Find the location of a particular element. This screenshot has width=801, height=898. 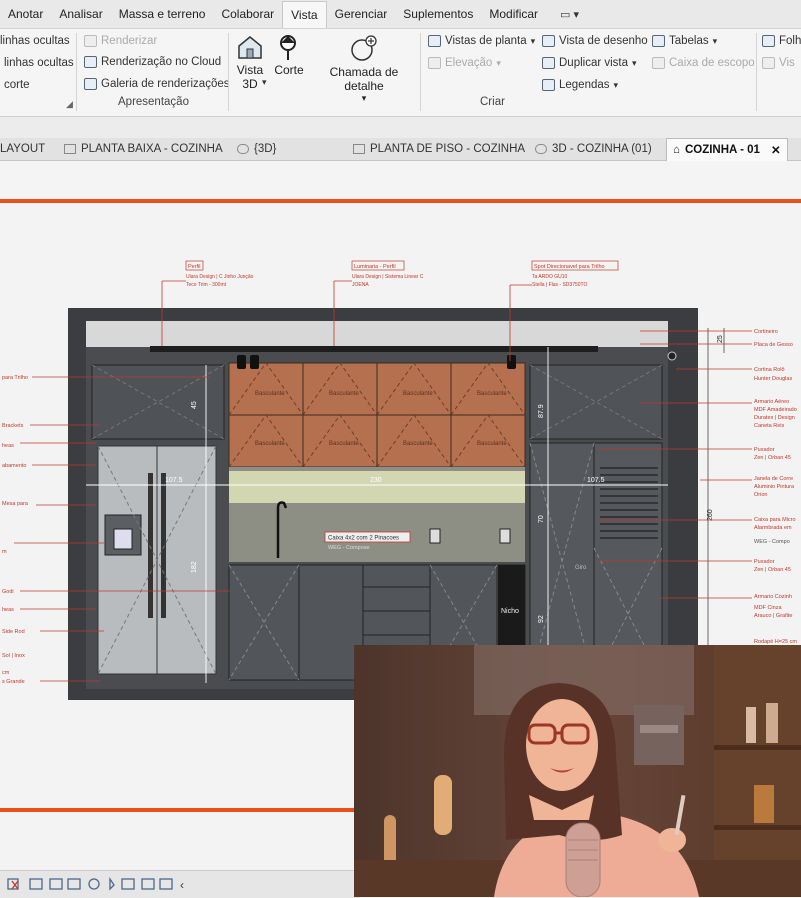

svg-text: Teco Trim - 300mt is located at coordinates (206, 285).